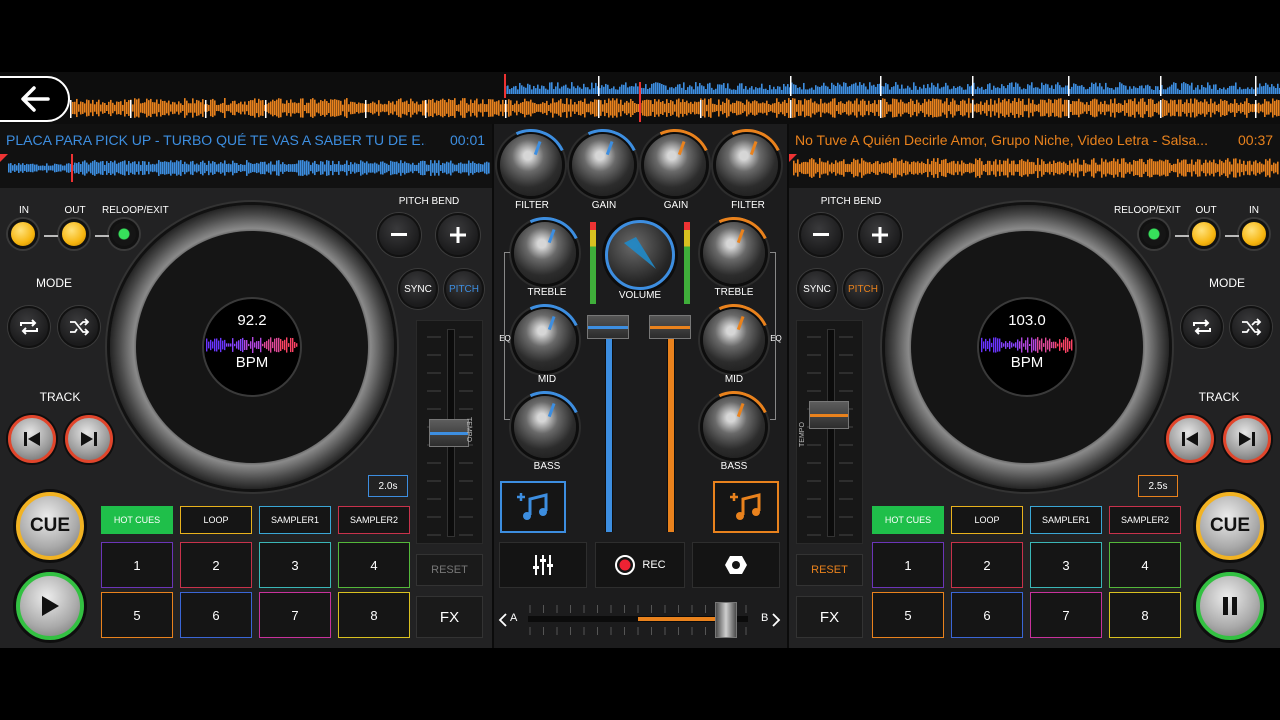  Describe the element at coordinates (671, 427) in the screenshot. I see `channel-b-fader` at that location.